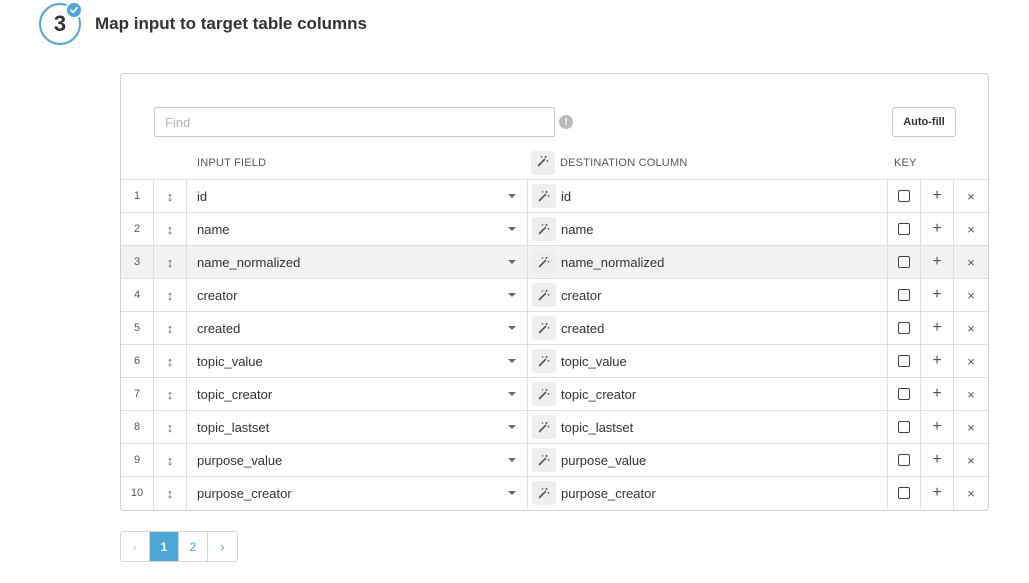 The height and width of the screenshot is (583, 1029). I want to click on input-field-select: purpose_value, so click(357, 460).